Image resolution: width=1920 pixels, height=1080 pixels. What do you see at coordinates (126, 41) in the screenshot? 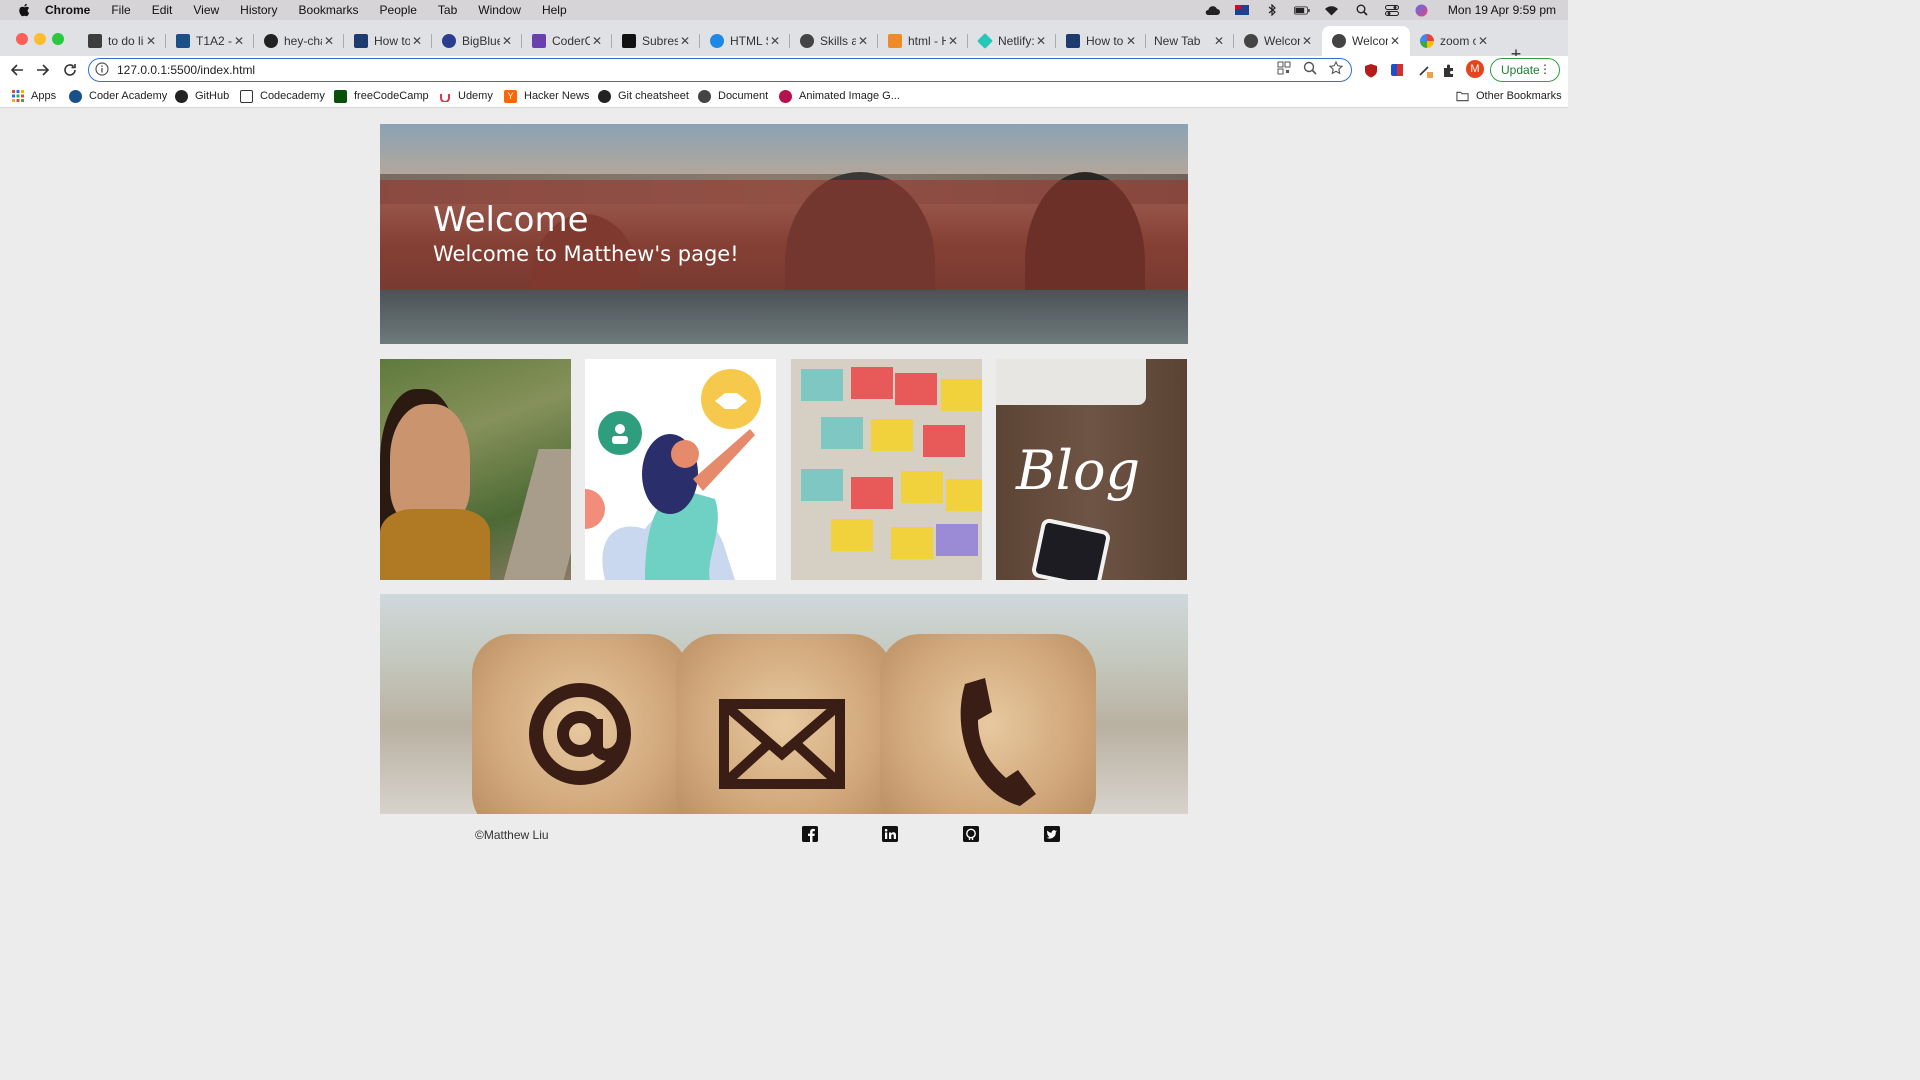
I see `tab-title: to do lis` at bounding box center [126, 41].